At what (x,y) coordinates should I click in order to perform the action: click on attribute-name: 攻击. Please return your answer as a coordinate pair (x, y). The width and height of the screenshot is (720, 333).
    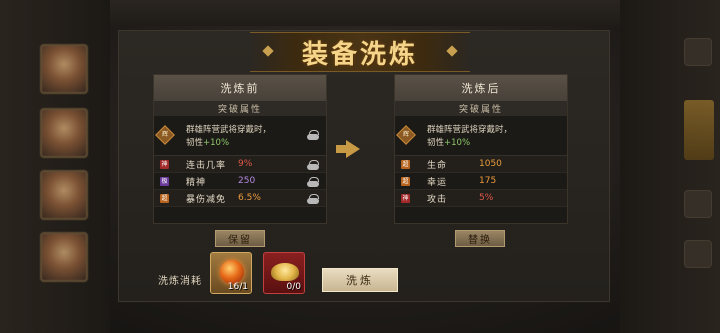
    Looking at the image, I should click on (437, 199).